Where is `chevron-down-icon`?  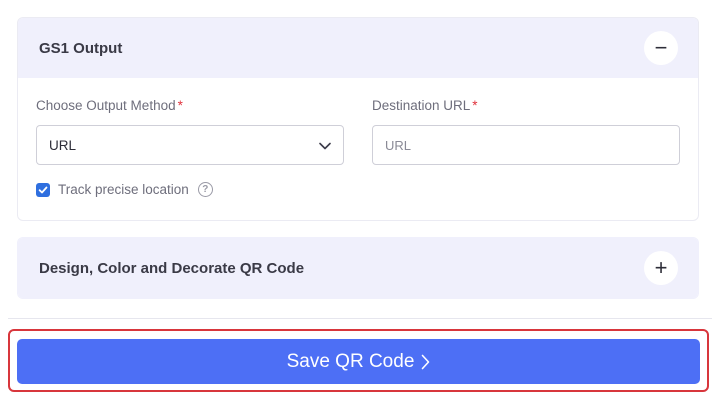
chevron-down-icon is located at coordinates (325, 145).